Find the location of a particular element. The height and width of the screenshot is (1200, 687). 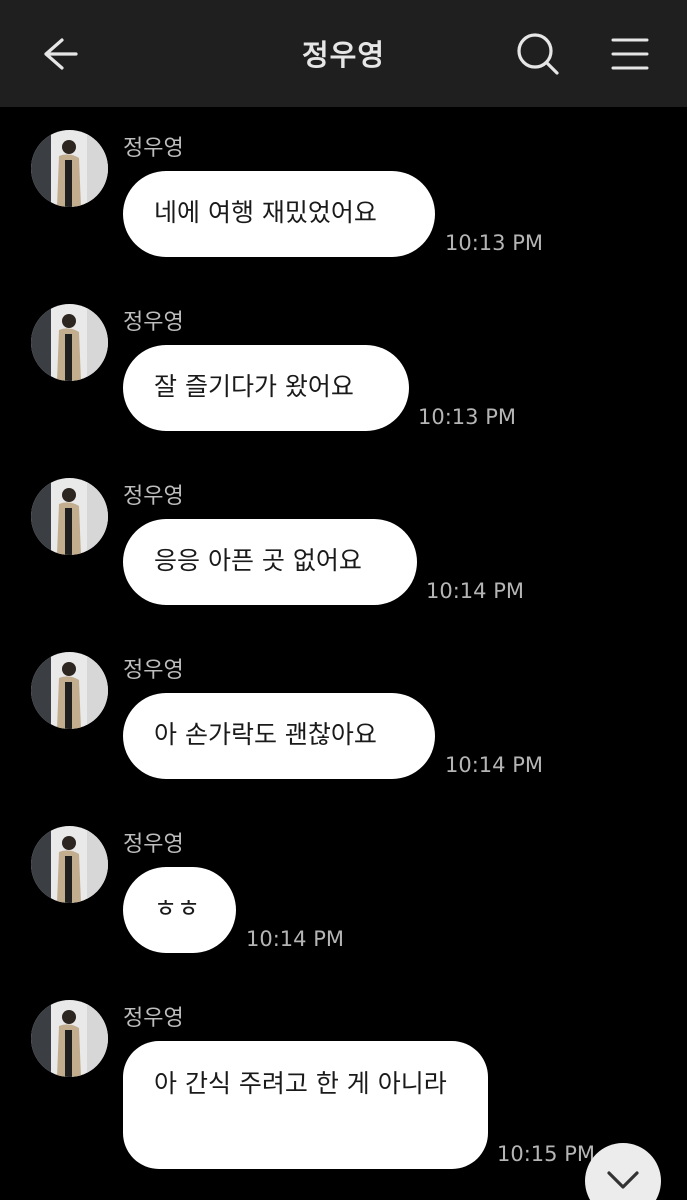

message-item: 정우영 응응 아픈 곳 없어요 10:14 PM is located at coordinates (343, 548).